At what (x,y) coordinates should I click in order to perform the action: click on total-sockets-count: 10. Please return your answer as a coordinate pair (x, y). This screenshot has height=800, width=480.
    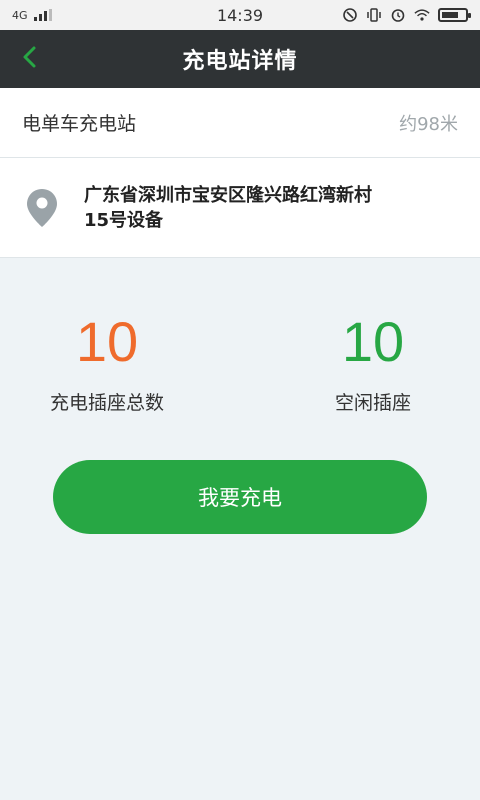
    Looking at the image, I should click on (107, 341).